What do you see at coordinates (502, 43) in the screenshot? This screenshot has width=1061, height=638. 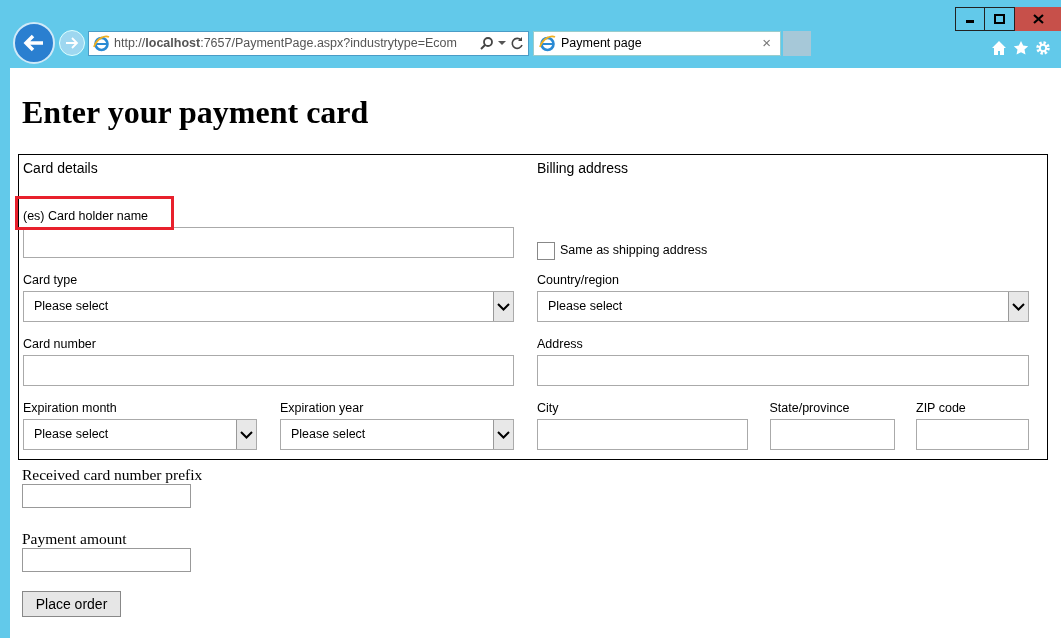 I see `caret-icon` at bounding box center [502, 43].